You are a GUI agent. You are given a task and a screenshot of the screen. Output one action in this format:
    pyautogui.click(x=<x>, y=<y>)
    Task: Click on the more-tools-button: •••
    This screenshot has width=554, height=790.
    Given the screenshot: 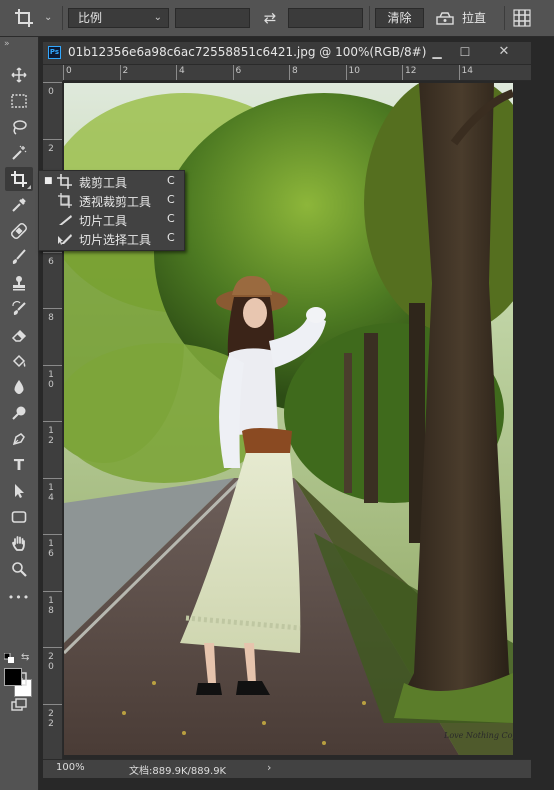 What is the action you would take?
    pyautogui.click(x=19, y=597)
    